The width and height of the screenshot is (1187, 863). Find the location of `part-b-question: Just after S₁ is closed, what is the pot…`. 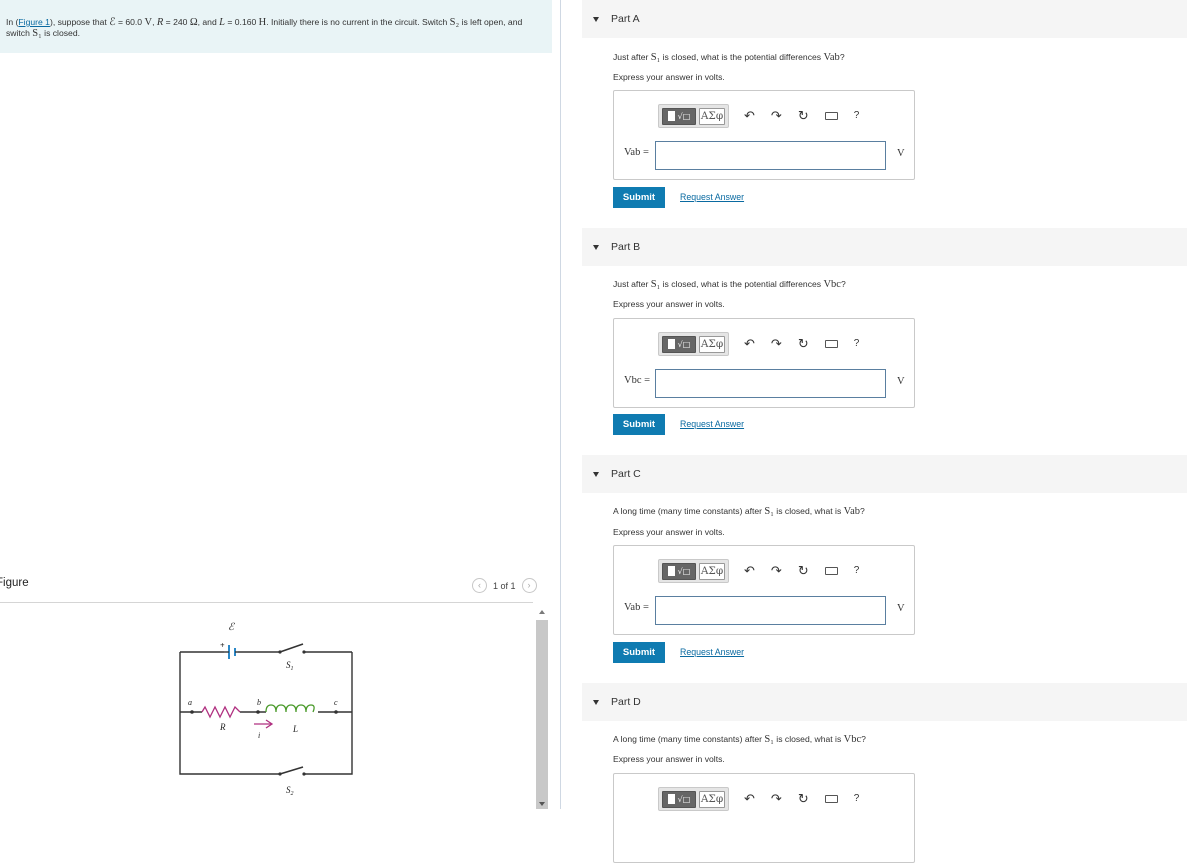

part-b-question: Just after S₁ is closed, what is the pot… is located at coordinates (729, 284).